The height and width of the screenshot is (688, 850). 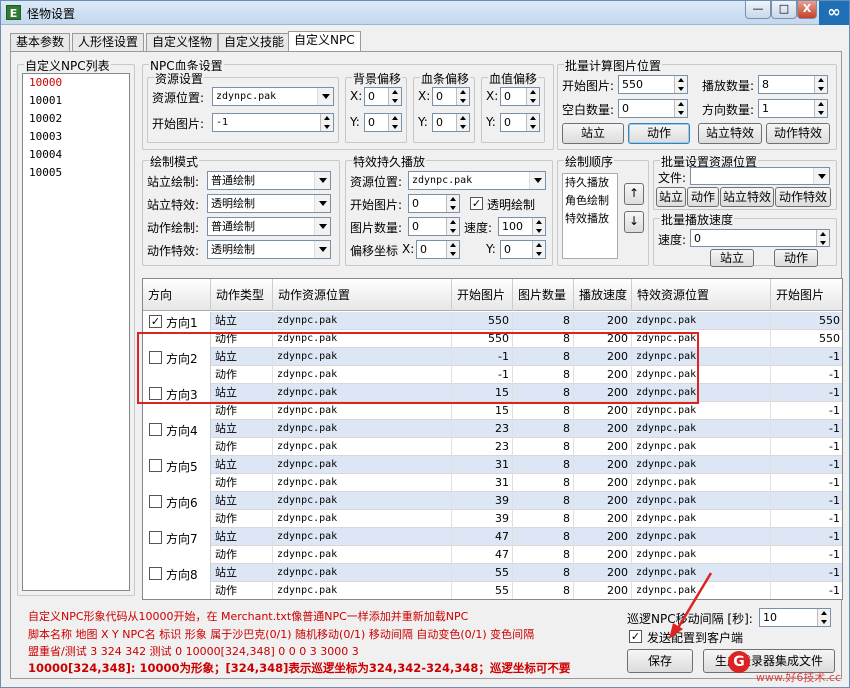 What do you see at coordinates (492, 357) in the screenshot?
I see `table-row: 站立 zdynpc.pak -1 8 200 zdynpc.pak -1` at bounding box center [492, 357].